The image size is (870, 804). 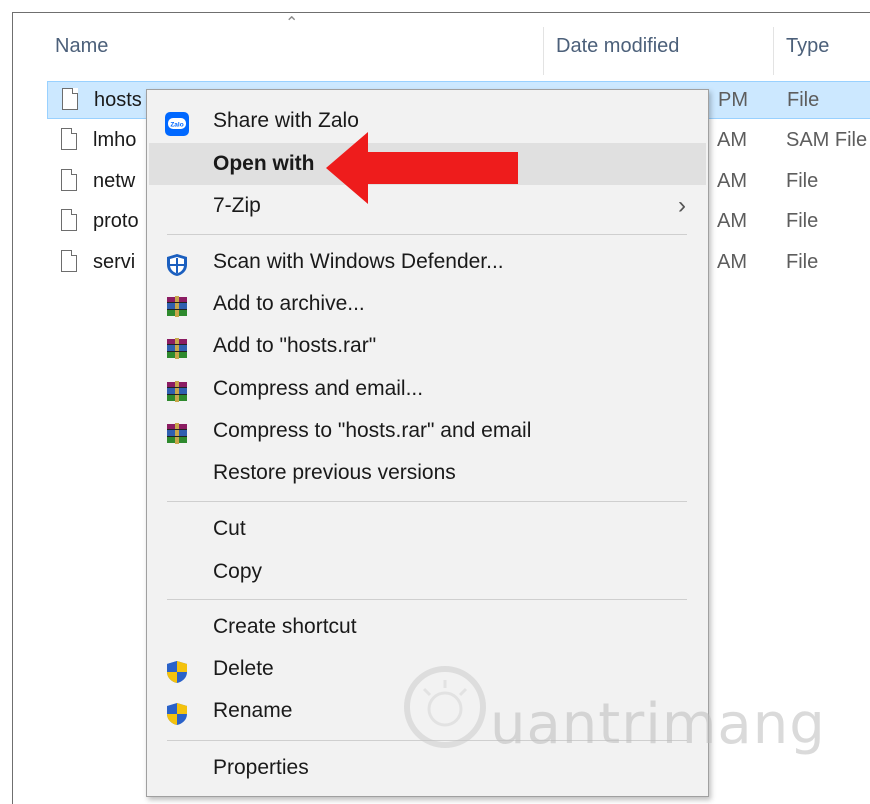 I want to click on menu-item-compress-to-hosts-rar-and-email: Compress to "hosts.rar" and email, so click(x=427, y=431).